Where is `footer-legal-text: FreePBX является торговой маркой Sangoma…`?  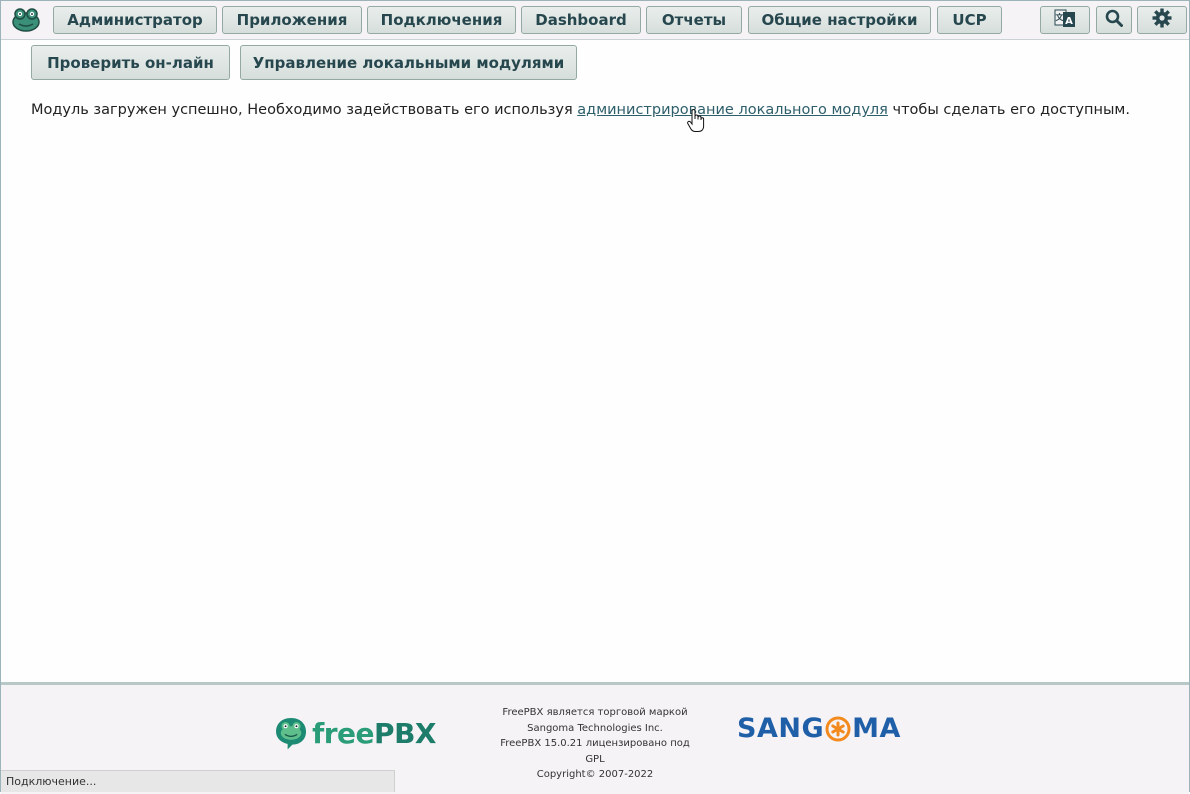 footer-legal-text: FreePBX является торговой маркой Sangoma… is located at coordinates (595, 744).